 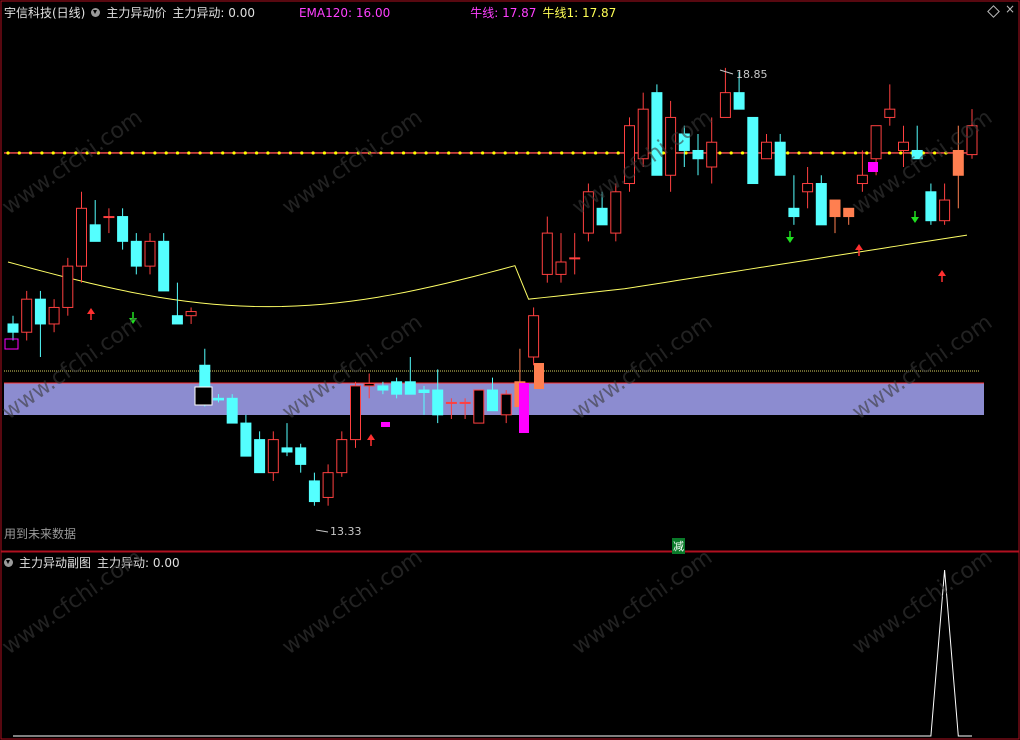 I want to click on orange-signal-bar, so click(x=539, y=376).